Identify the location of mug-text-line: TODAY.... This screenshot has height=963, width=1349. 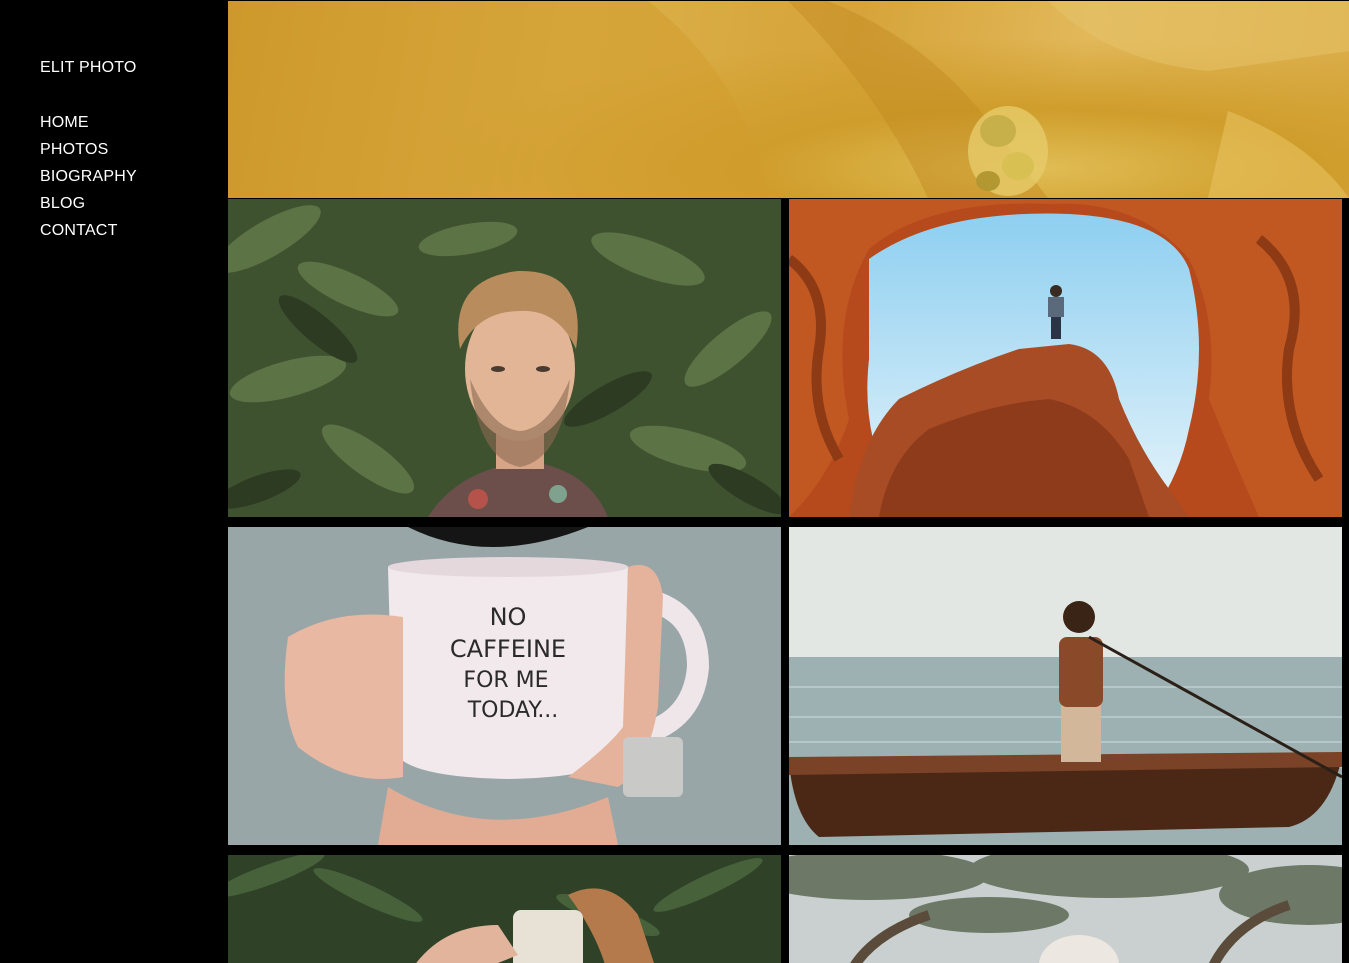
(513, 710).